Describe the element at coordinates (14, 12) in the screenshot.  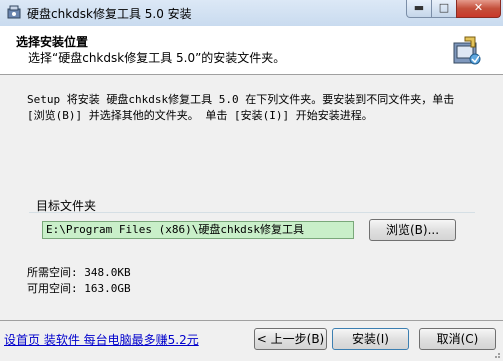
I see `app-icon` at that location.